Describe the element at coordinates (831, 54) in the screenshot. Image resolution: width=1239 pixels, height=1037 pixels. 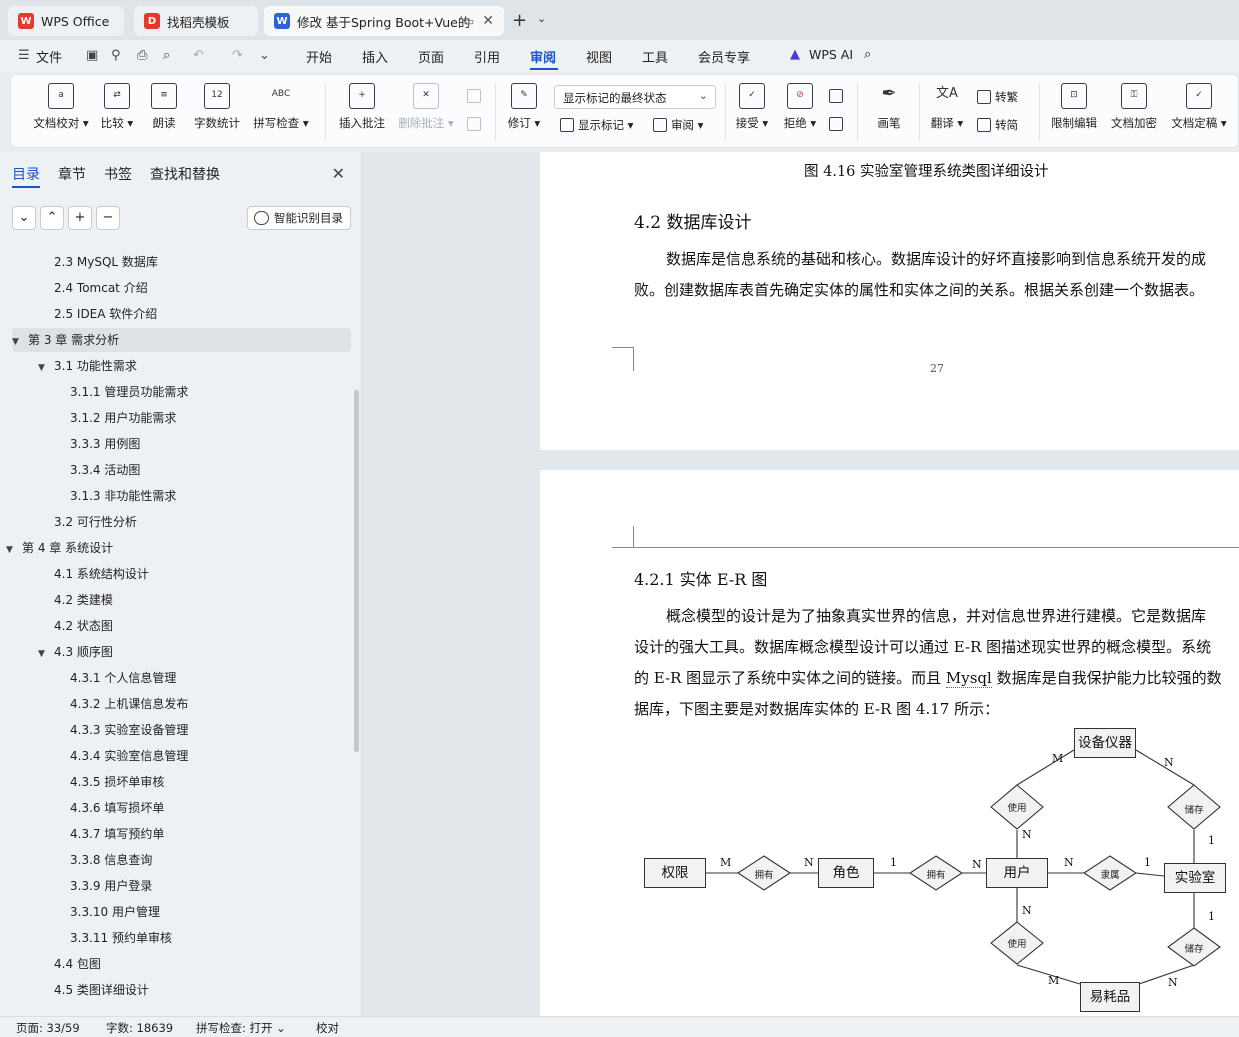
I see `menu-wps-ai: WPS AI` at that location.